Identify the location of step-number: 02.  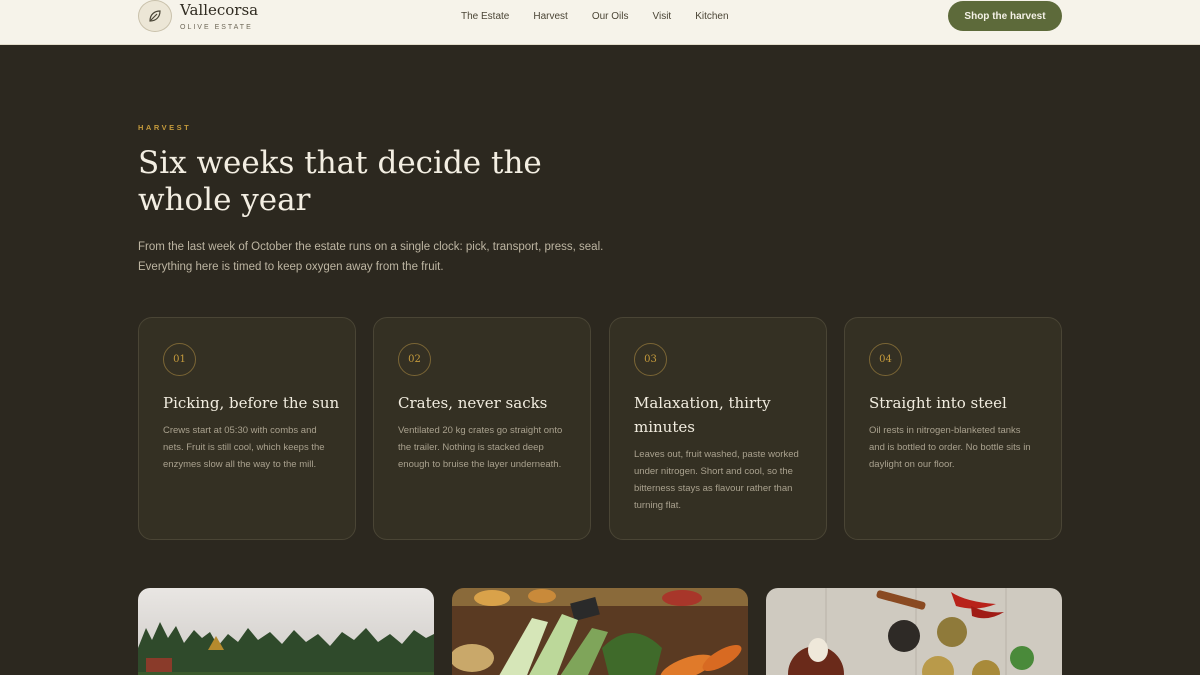
(414, 359).